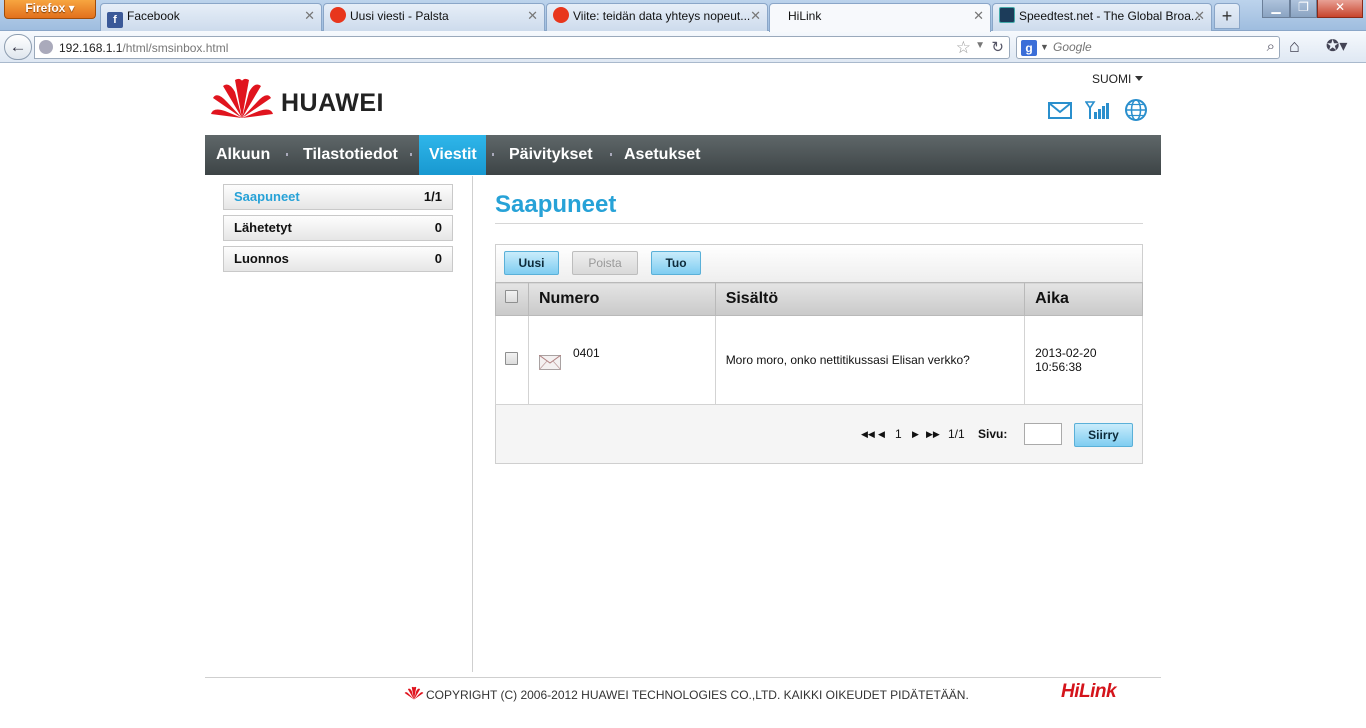 Image resolution: width=1366 pixels, height=728 pixels. Describe the element at coordinates (1336, 46) in the screenshot. I see `bookmarks-menu-icon: ✪▾` at that location.